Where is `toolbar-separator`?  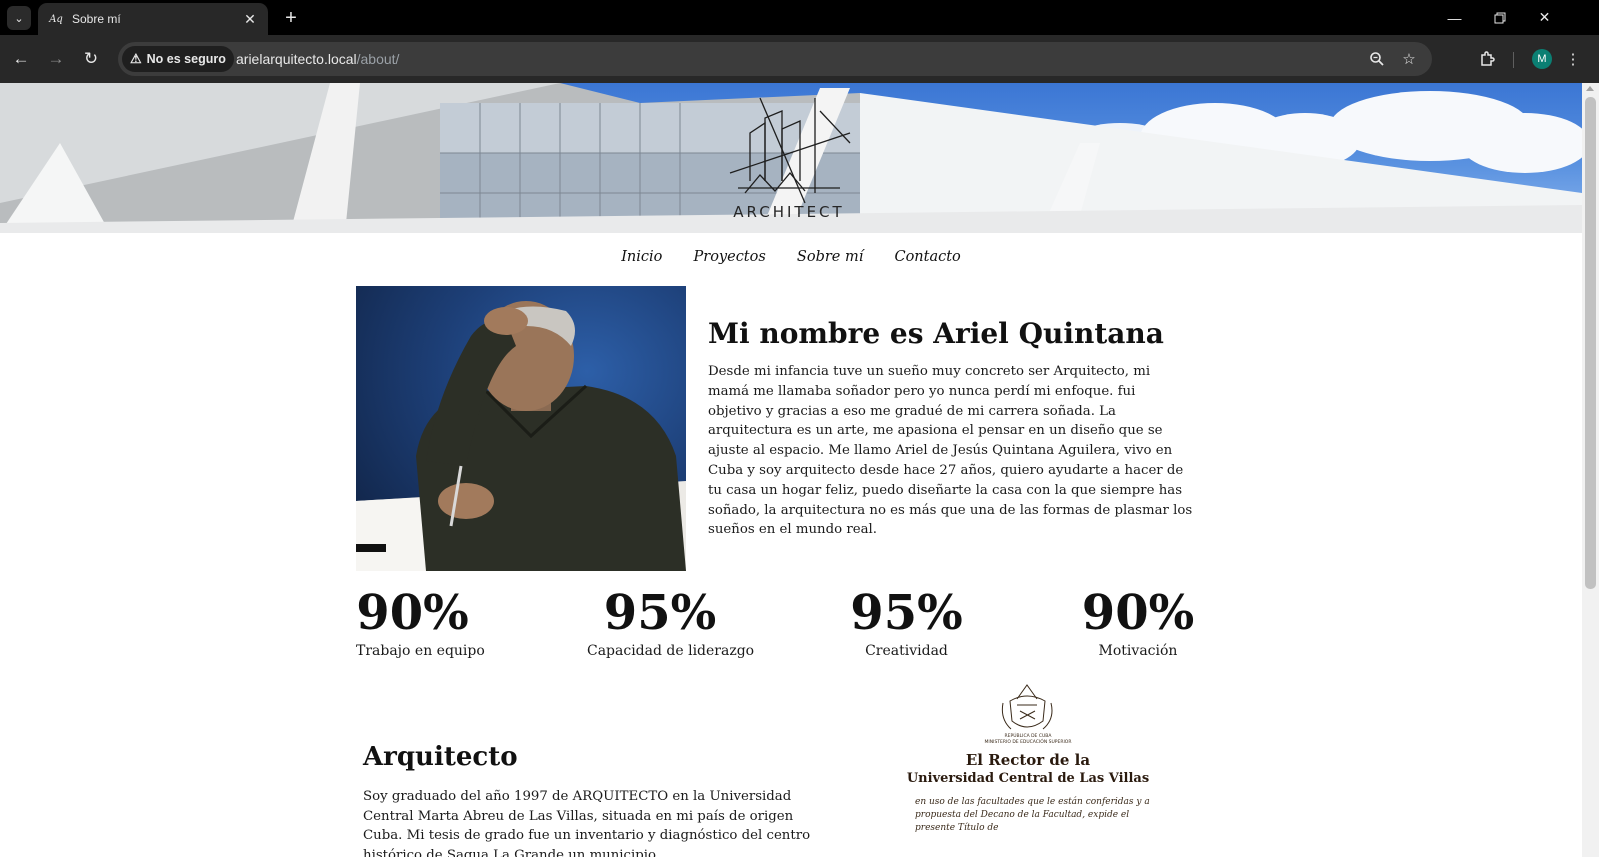
toolbar-separator is located at coordinates (1513, 60).